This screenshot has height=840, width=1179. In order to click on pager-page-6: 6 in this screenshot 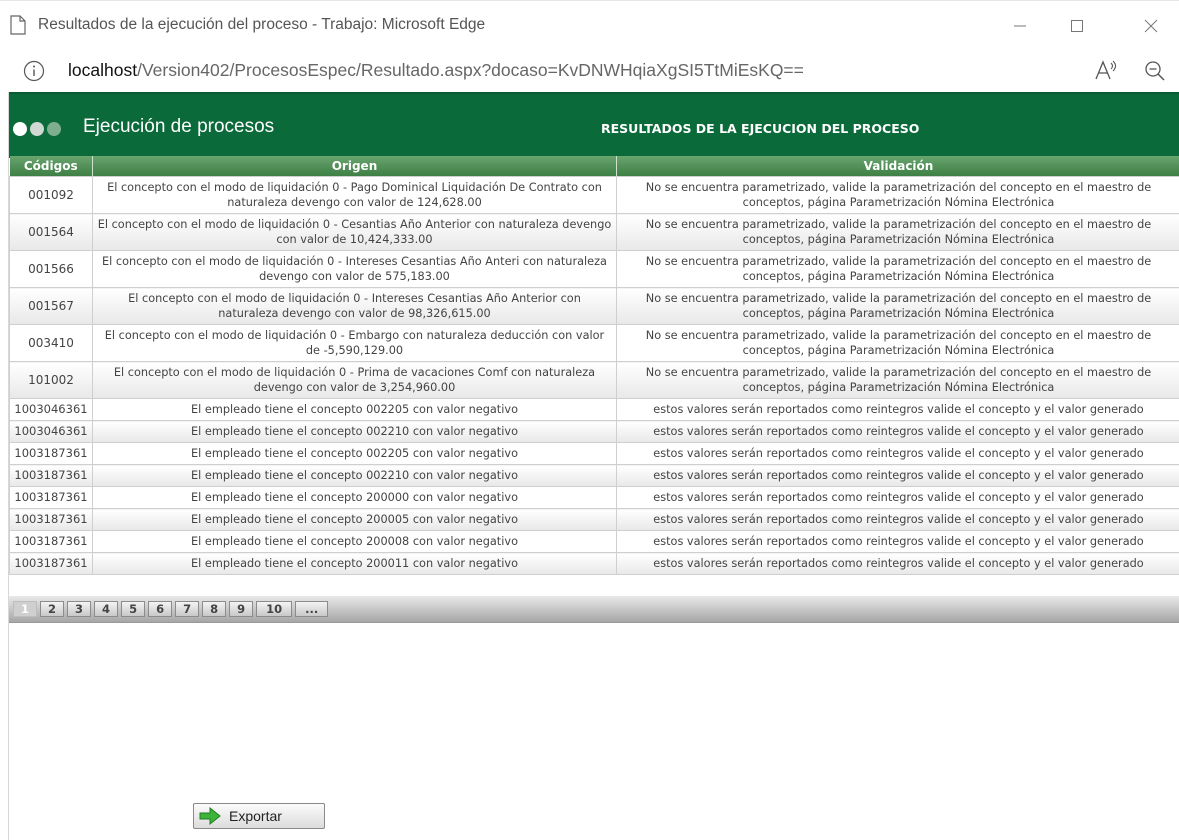, I will do `click(160, 609)`.